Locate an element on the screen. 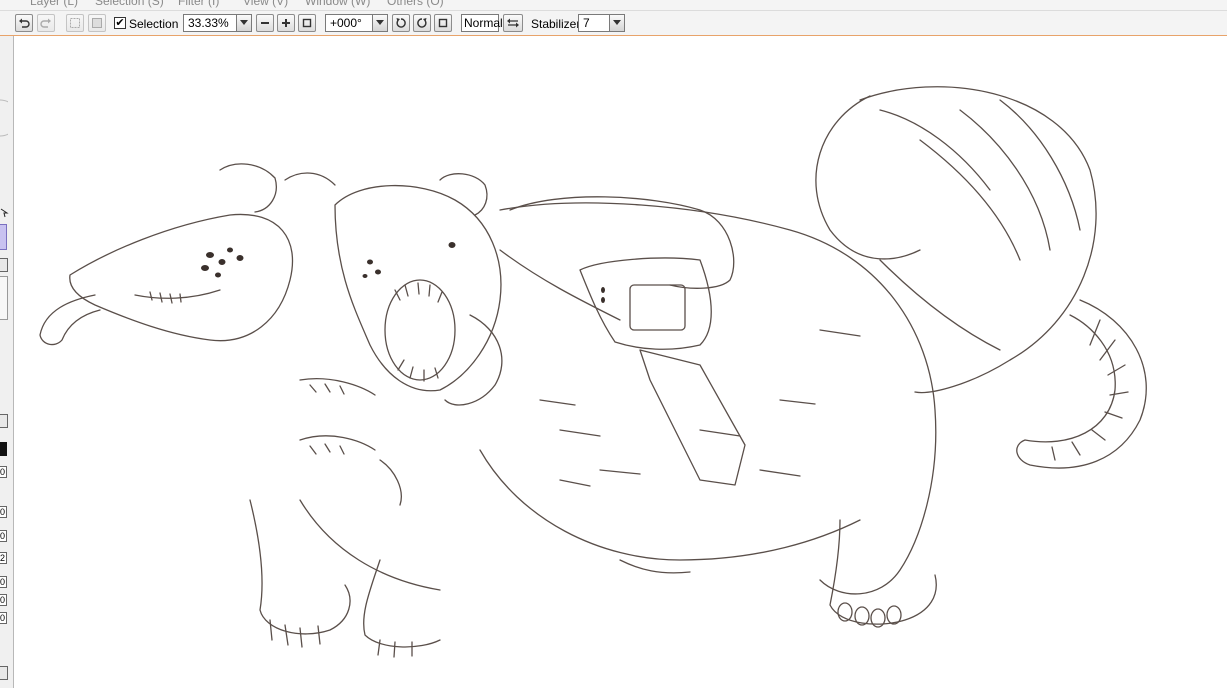 The height and width of the screenshot is (691, 1227). rotation-reset-button is located at coordinates (443, 23).